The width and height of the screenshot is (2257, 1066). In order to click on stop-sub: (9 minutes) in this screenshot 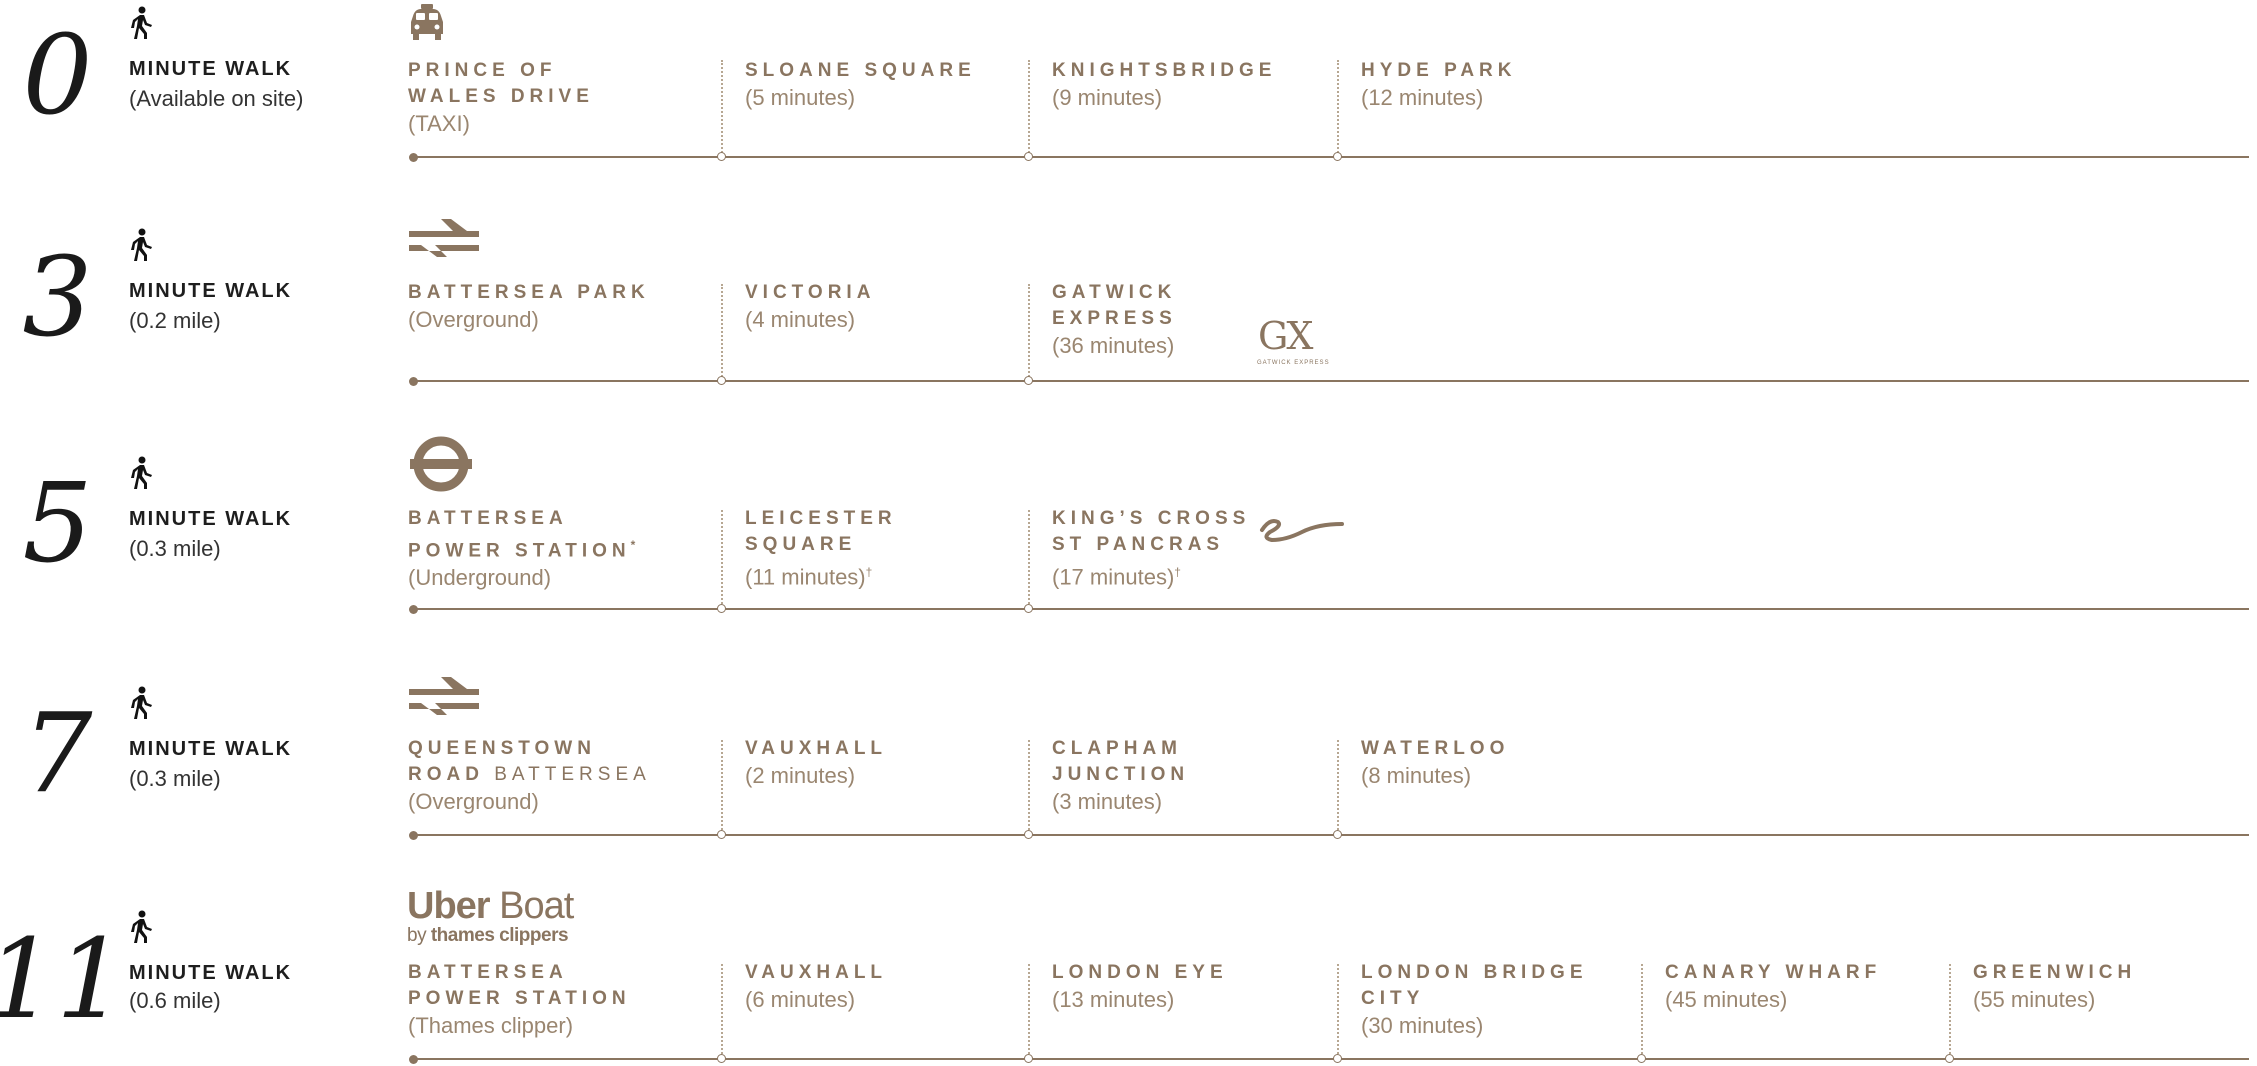, I will do `click(1107, 97)`.